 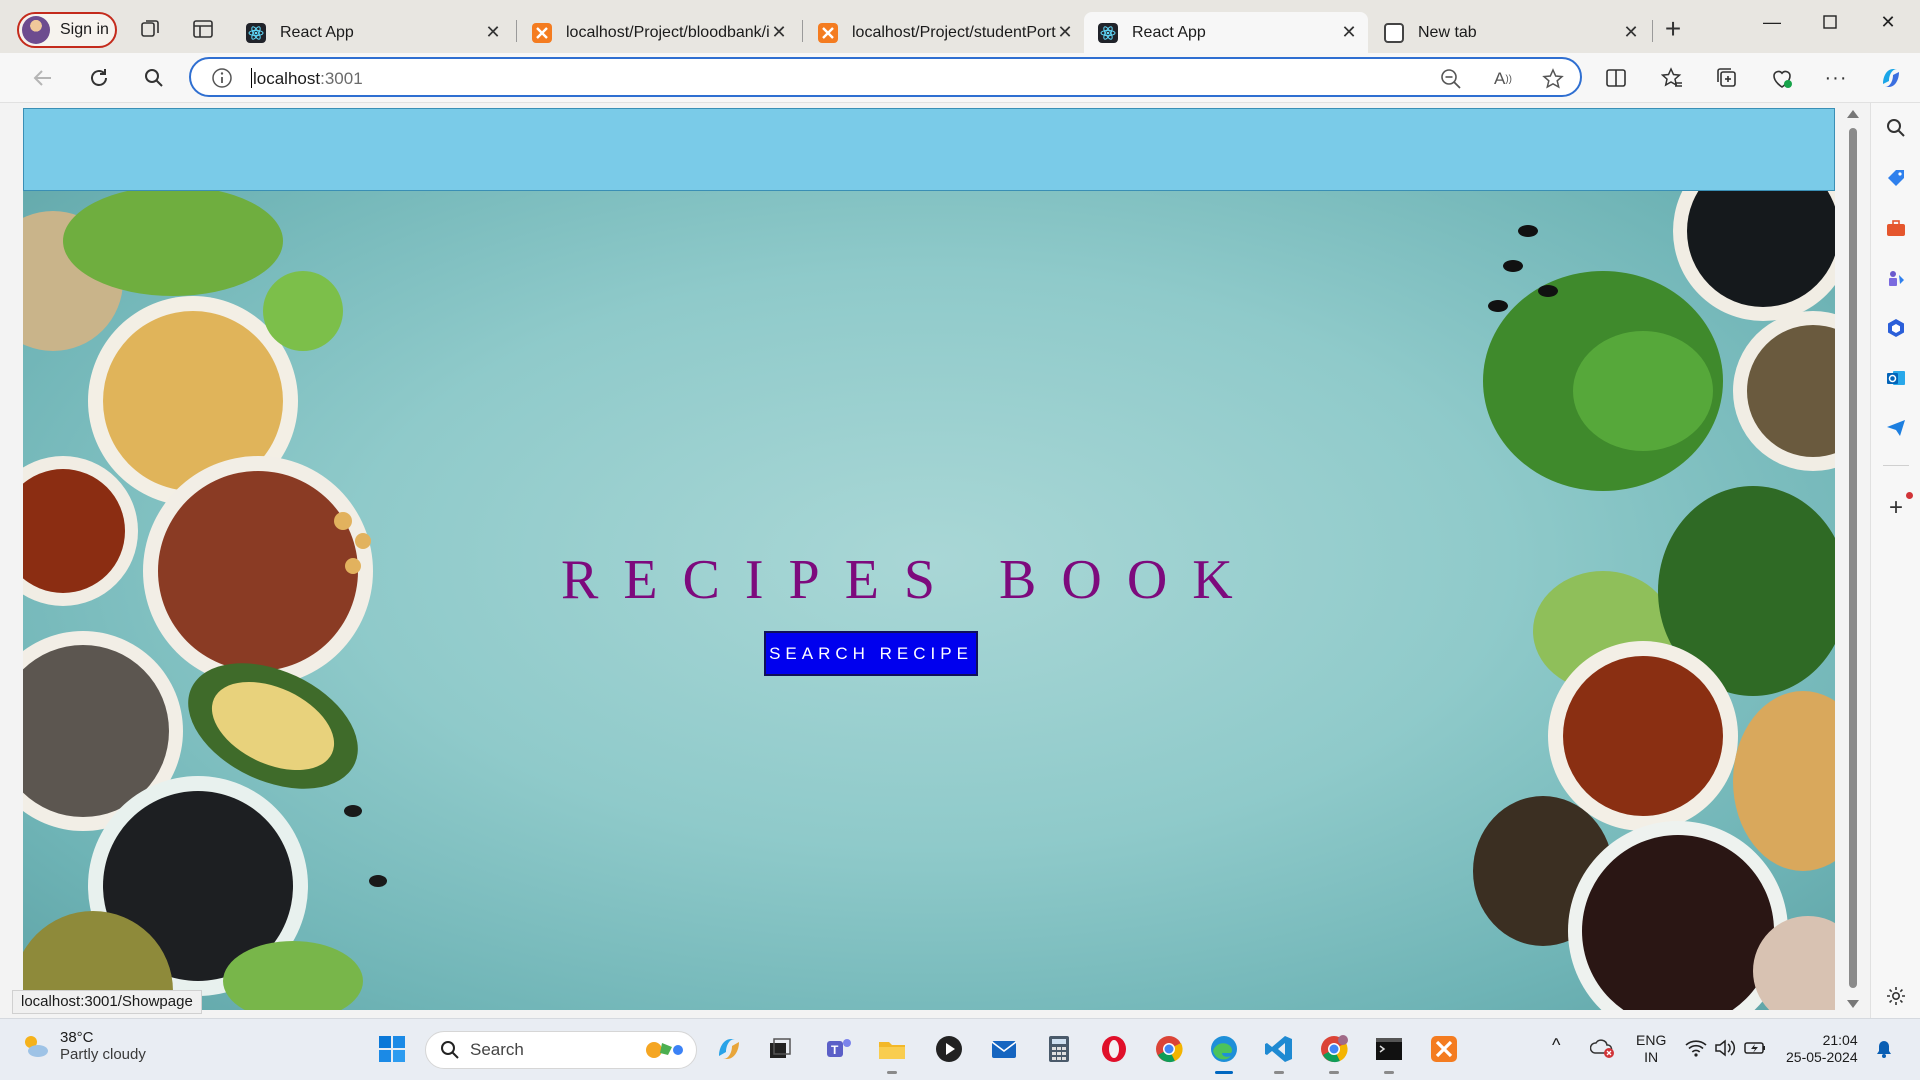 What do you see at coordinates (1224, 1053) in the screenshot?
I see `edge-browser-icon` at bounding box center [1224, 1053].